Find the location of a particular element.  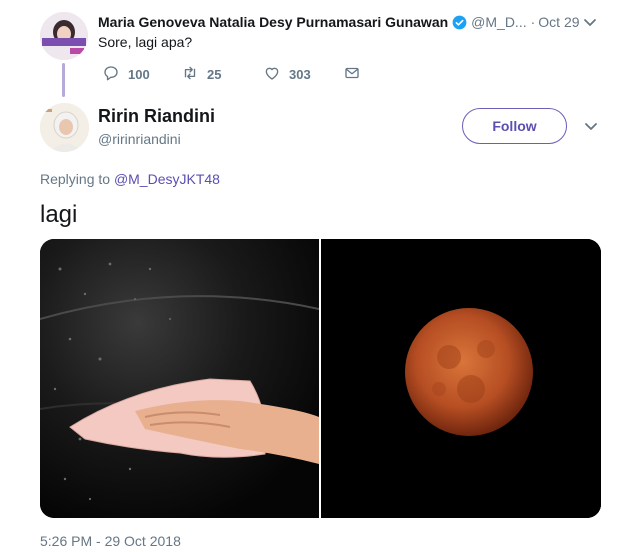

parent-date: Oct 29 is located at coordinates (558, 22).